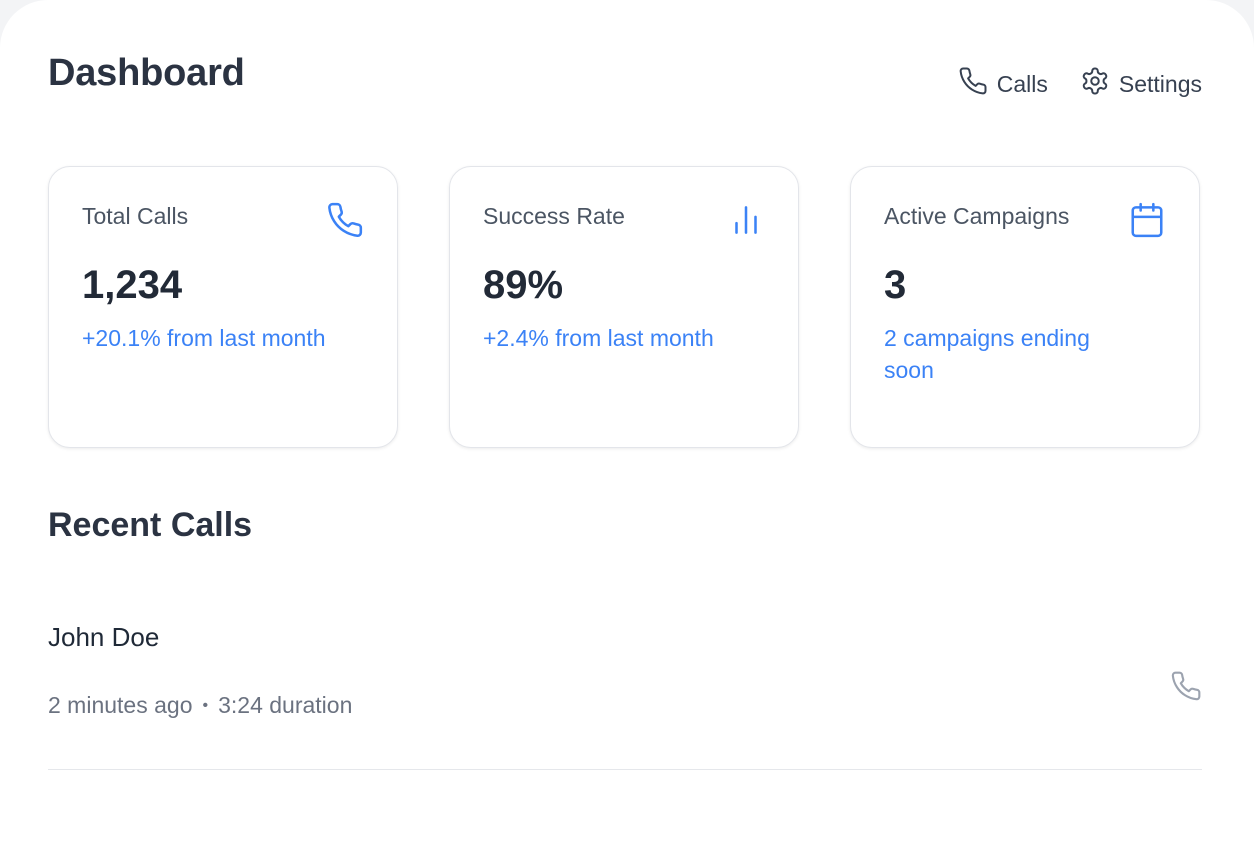 This screenshot has height=860, width=1254. I want to click on stat-label: Active Campaigns, so click(977, 216).